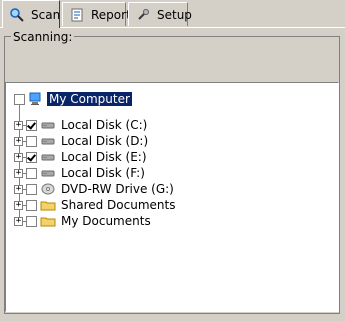 This screenshot has height=321, width=345. What do you see at coordinates (111, 14) in the screenshot?
I see `tab-report-label: Report` at bounding box center [111, 14].